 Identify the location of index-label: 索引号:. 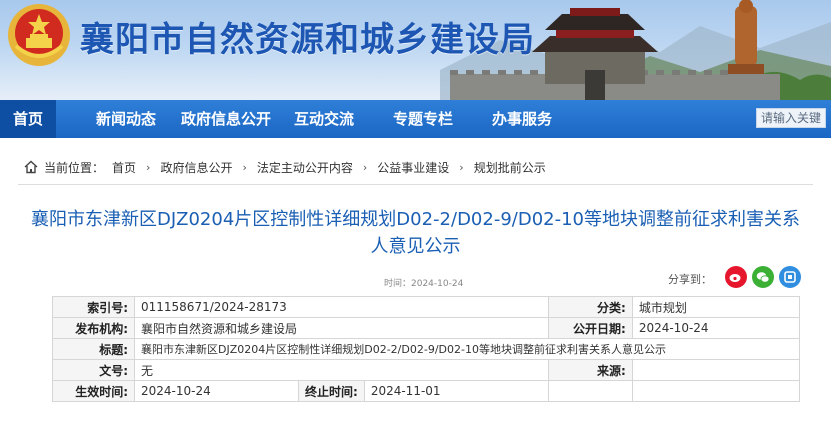
(93, 307).